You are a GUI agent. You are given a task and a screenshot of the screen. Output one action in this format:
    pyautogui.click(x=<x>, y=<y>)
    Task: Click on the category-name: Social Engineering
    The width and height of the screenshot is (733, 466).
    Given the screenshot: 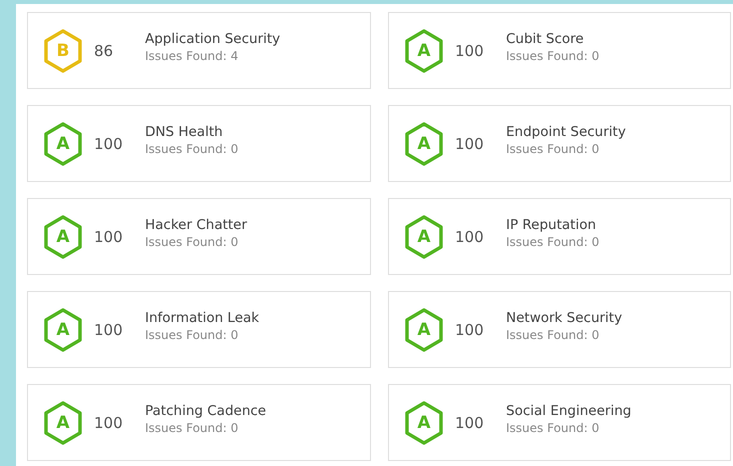 What is the action you would take?
    pyautogui.click(x=569, y=410)
    